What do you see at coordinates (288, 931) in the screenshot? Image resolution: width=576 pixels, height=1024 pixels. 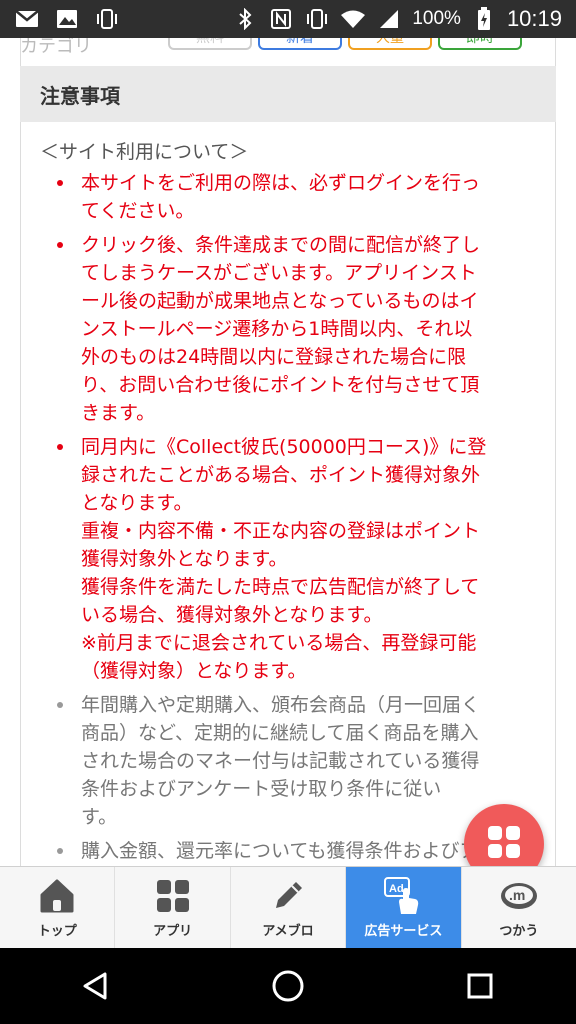 I see `tab-label: アメブロ` at bounding box center [288, 931].